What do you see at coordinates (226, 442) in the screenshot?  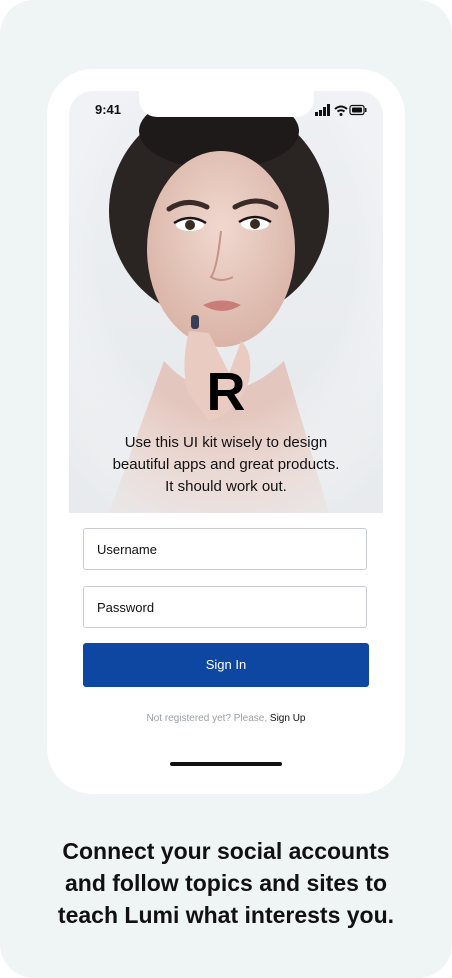 I see `tagline-line: Use this UI kit wisely to design` at bounding box center [226, 442].